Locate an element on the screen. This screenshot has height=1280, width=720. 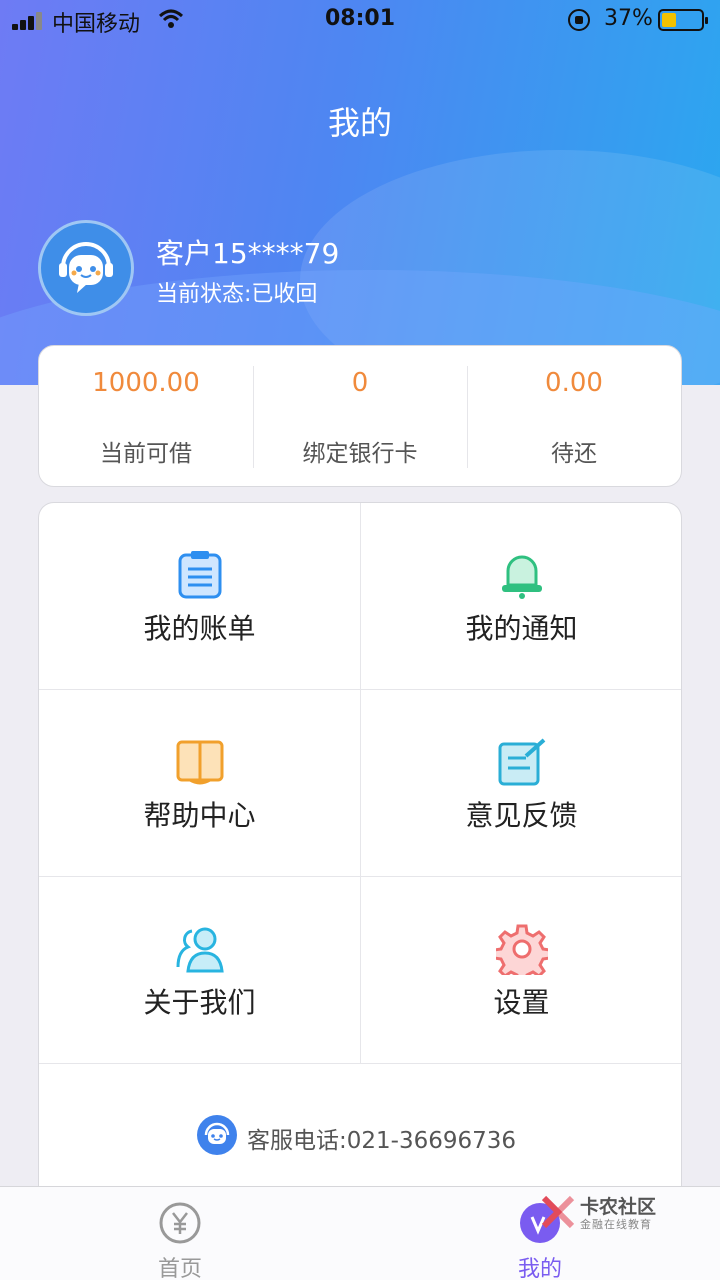
avatar is located at coordinates (86, 268).